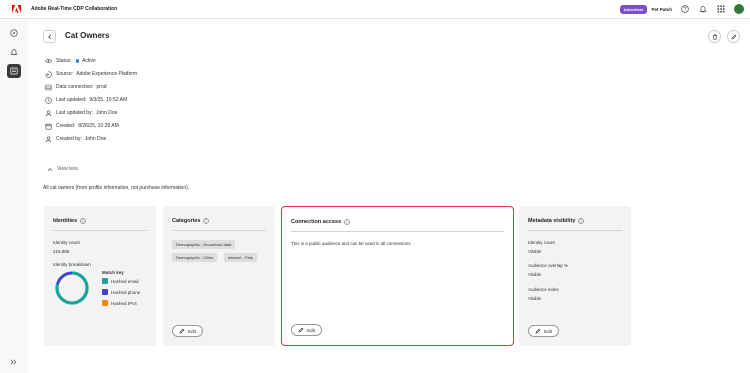 The width and height of the screenshot is (750, 373). I want to click on detail-value: Adobe Experience Platform, so click(107, 74).